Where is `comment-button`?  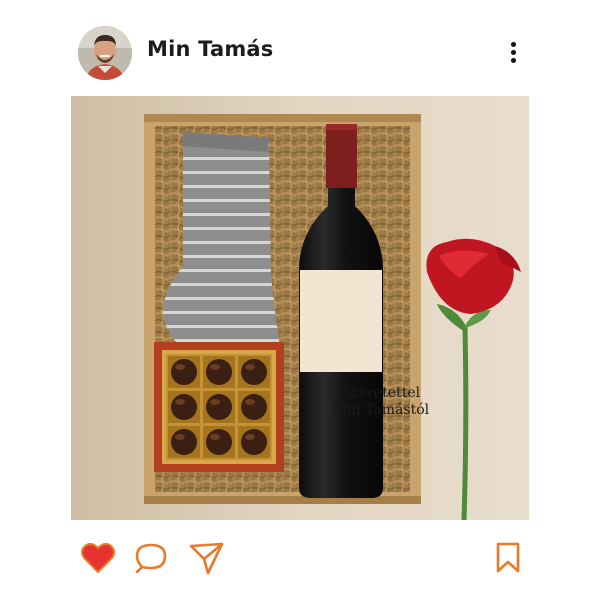
comment-button is located at coordinates (151, 558).